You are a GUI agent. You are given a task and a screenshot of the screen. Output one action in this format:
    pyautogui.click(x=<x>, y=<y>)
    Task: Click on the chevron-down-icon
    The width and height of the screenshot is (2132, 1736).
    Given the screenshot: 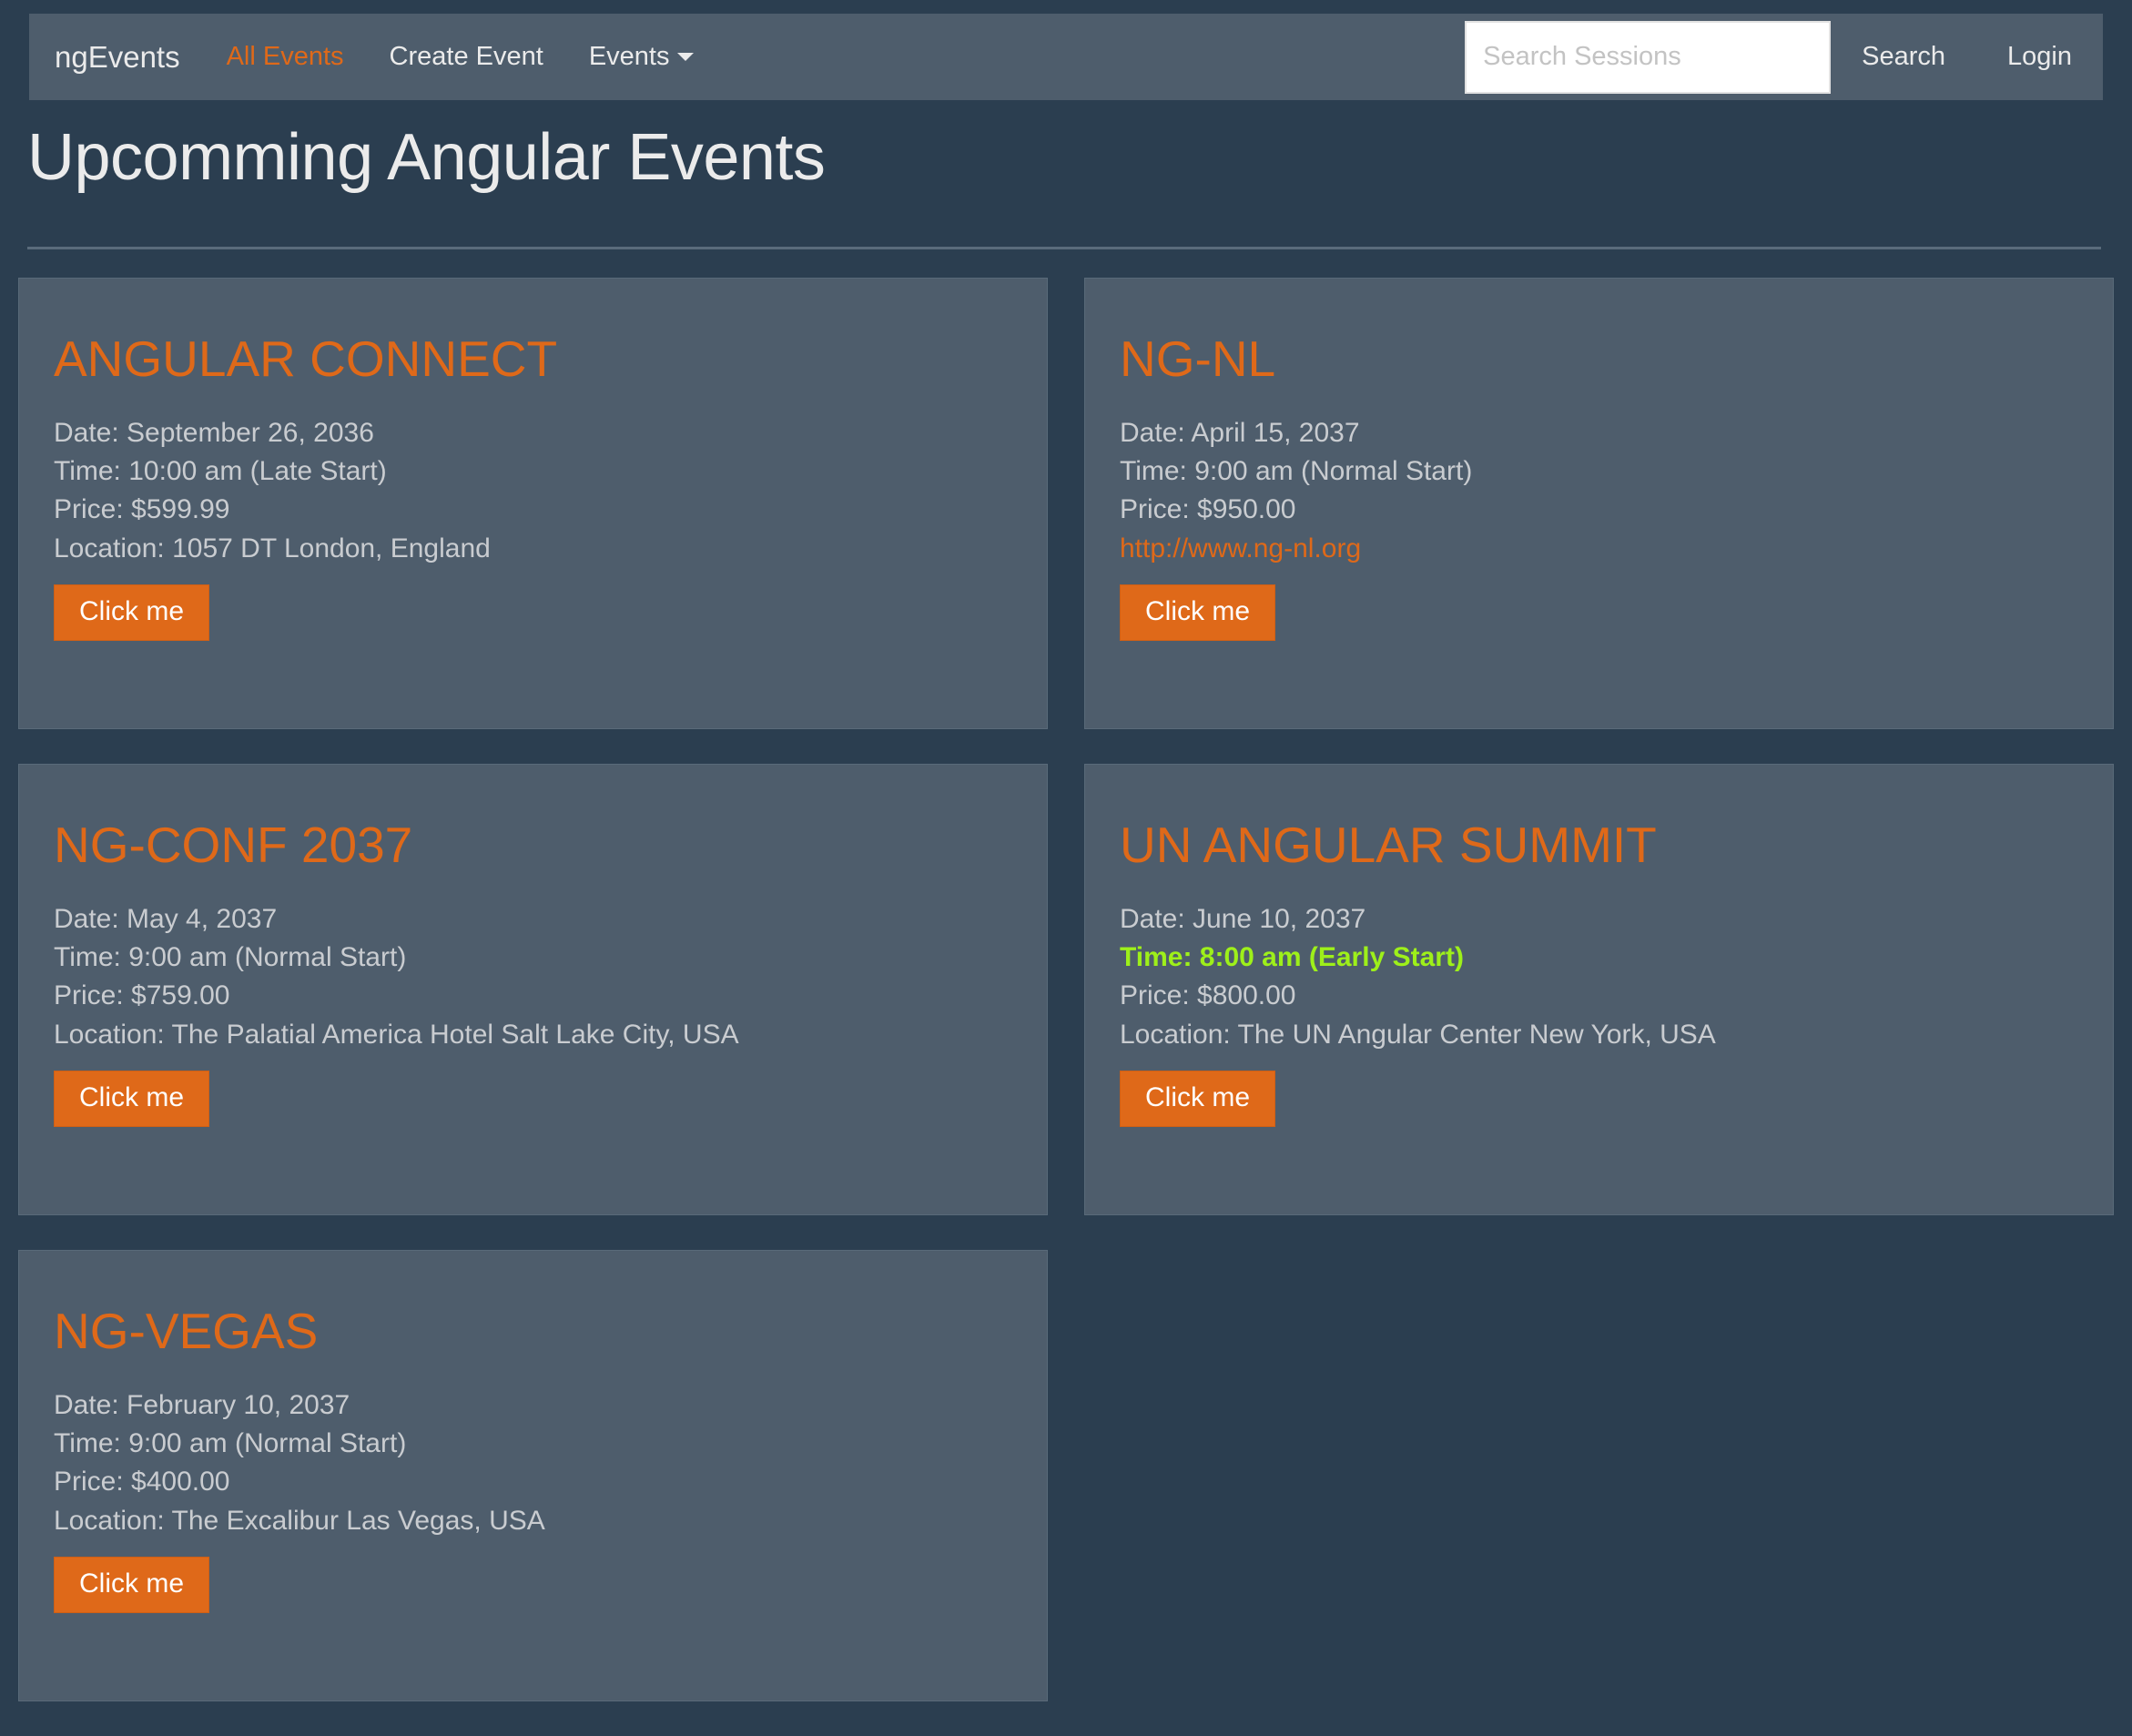 What is the action you would take?
    pyautogui.click(x=686, y=57)
    